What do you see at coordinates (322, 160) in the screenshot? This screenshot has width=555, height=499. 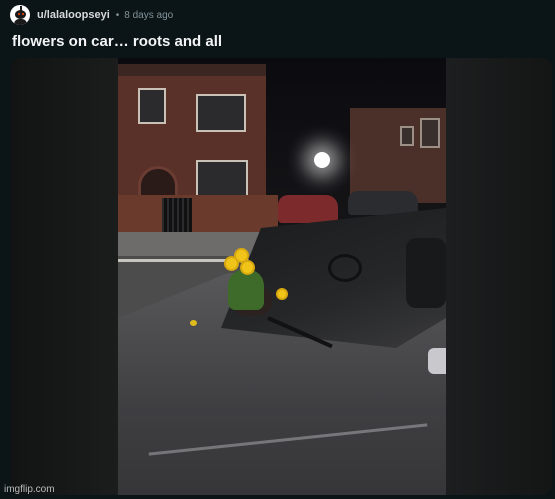 I see `street-light` at bounding box center [322, 160].